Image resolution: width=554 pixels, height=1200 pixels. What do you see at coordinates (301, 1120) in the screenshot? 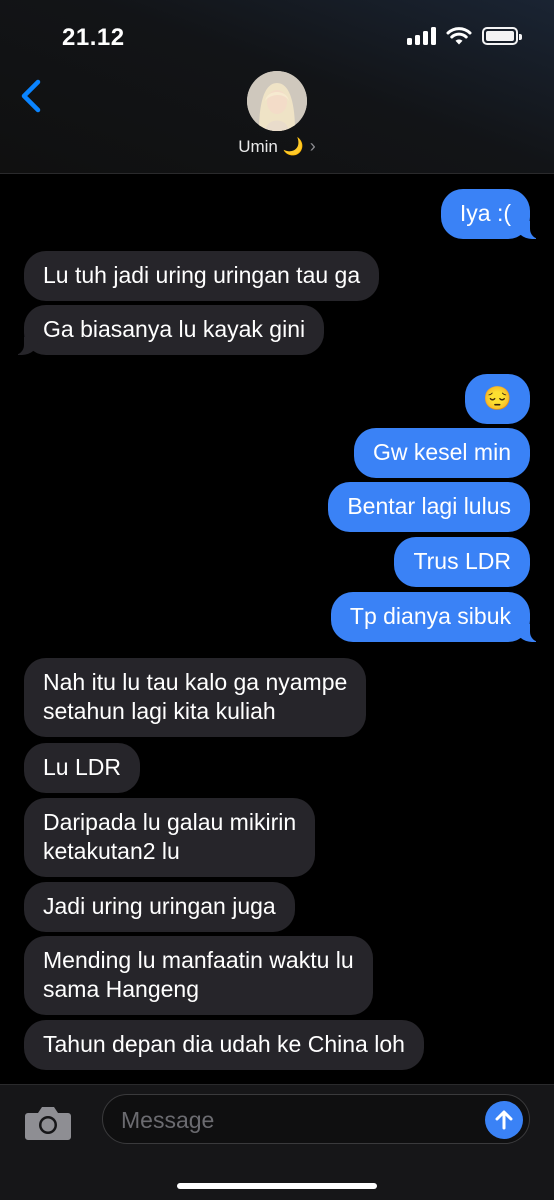
I see `message-input` at bounding box center [301, 1120].